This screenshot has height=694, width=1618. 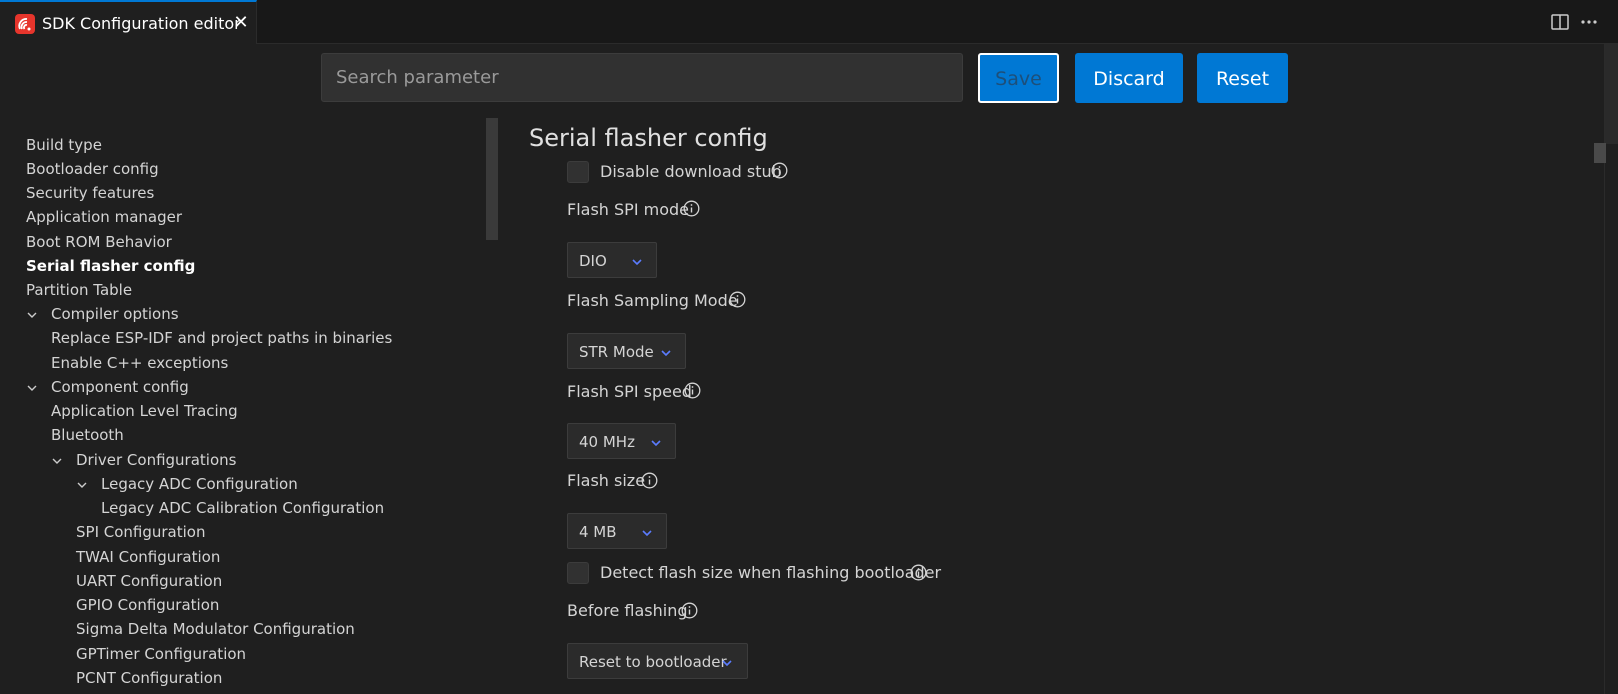 I want to click on tree-item-compiler-options: Compiler options, so click(x=115, y=314).